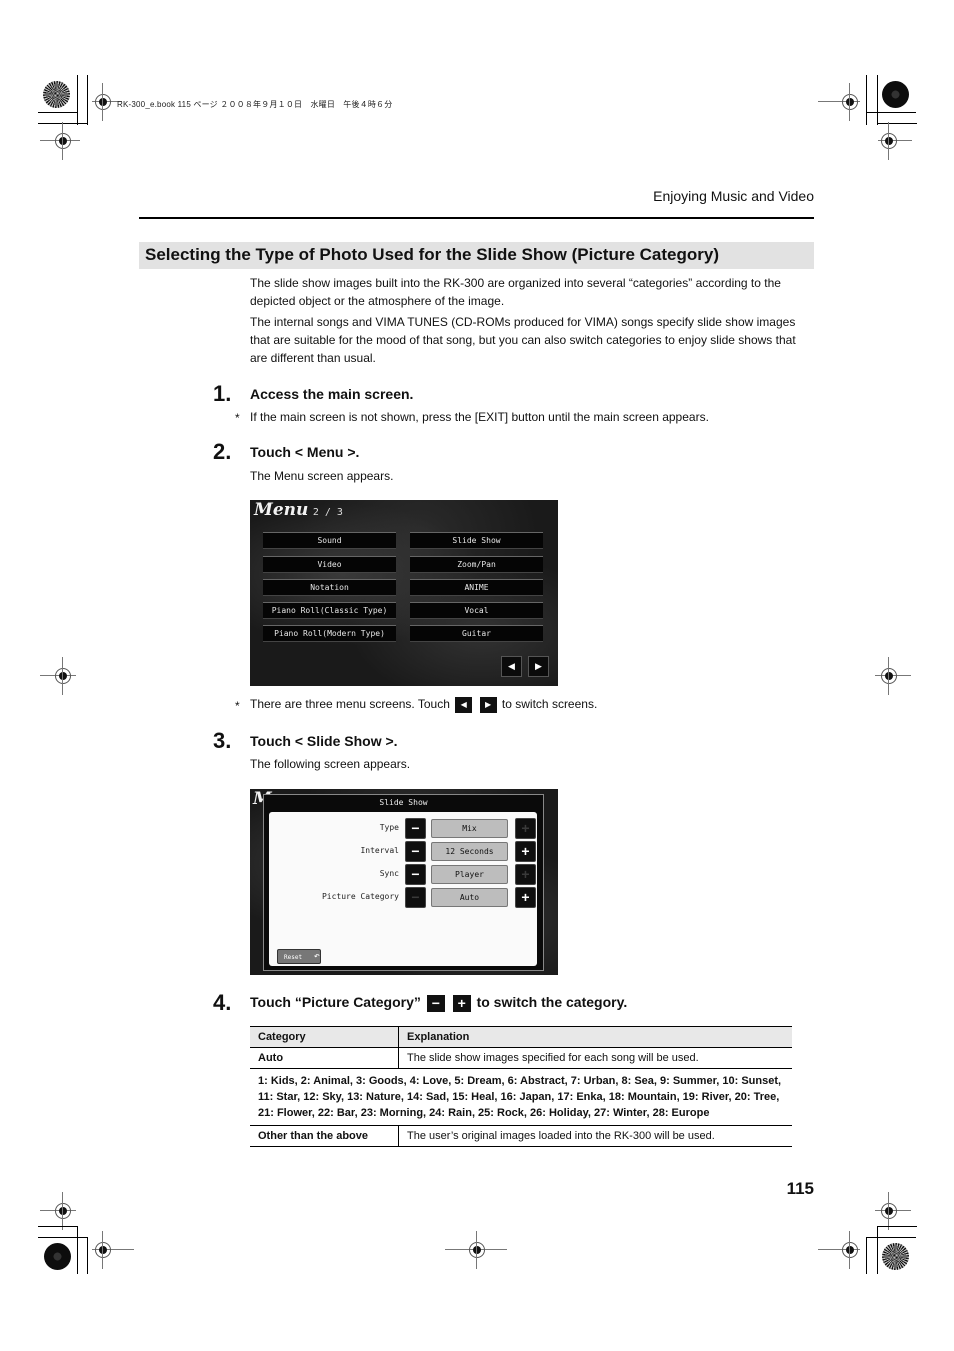 The height and width of the screenshot is (1351, 954). What do you see at coordinates (476, 540) in the screenshot?
I see `menu-button-slide-show: Slide Show` at bounding box center [476, 540].